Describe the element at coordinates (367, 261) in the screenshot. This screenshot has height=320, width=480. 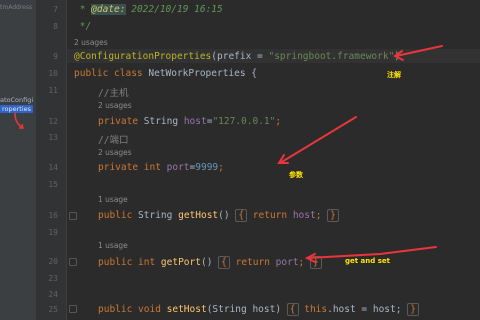
I see `note-getset-label: get and set` at that location.